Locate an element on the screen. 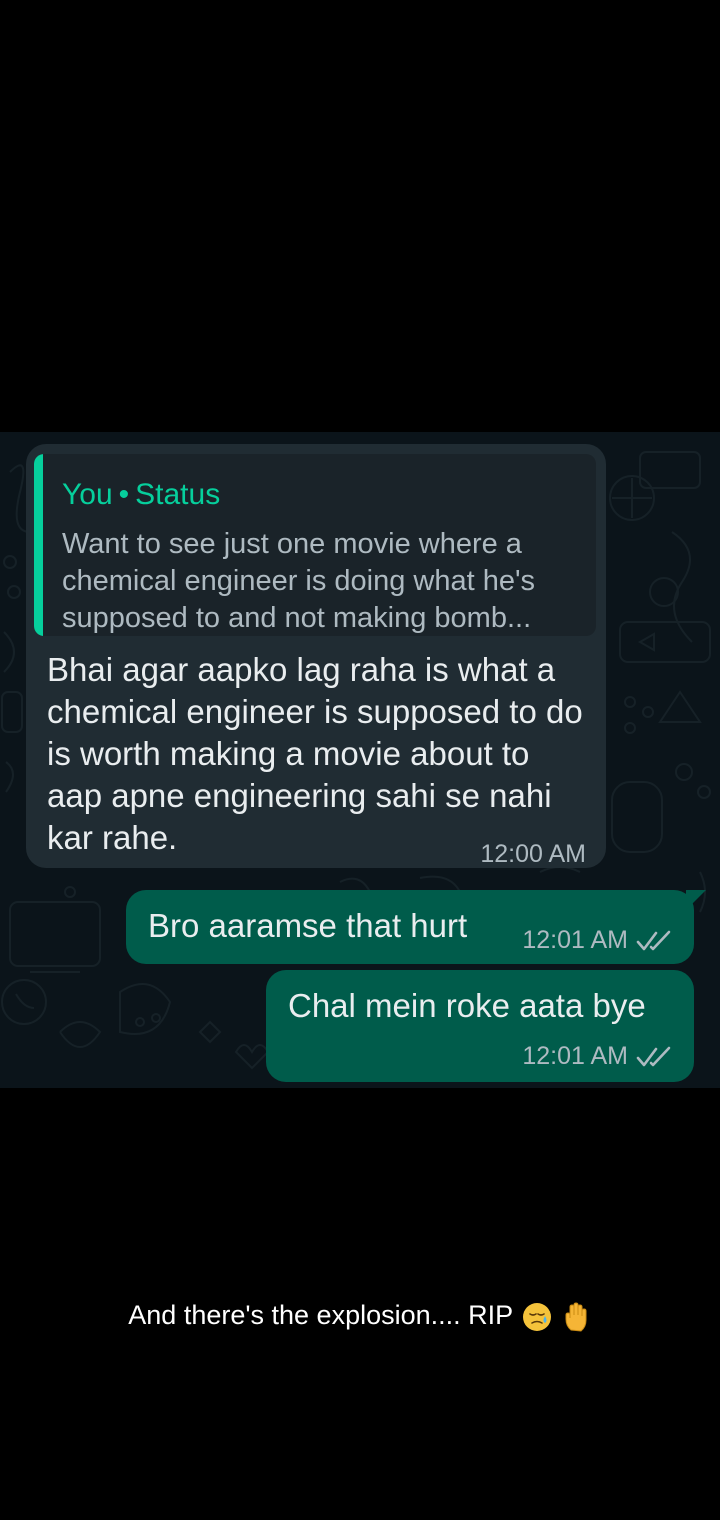 This screenshot has height=1520, width=720. outgoing-message-bubble: Bro aaramse that hurt 12:01 AM is located at coordinates (416, 927).